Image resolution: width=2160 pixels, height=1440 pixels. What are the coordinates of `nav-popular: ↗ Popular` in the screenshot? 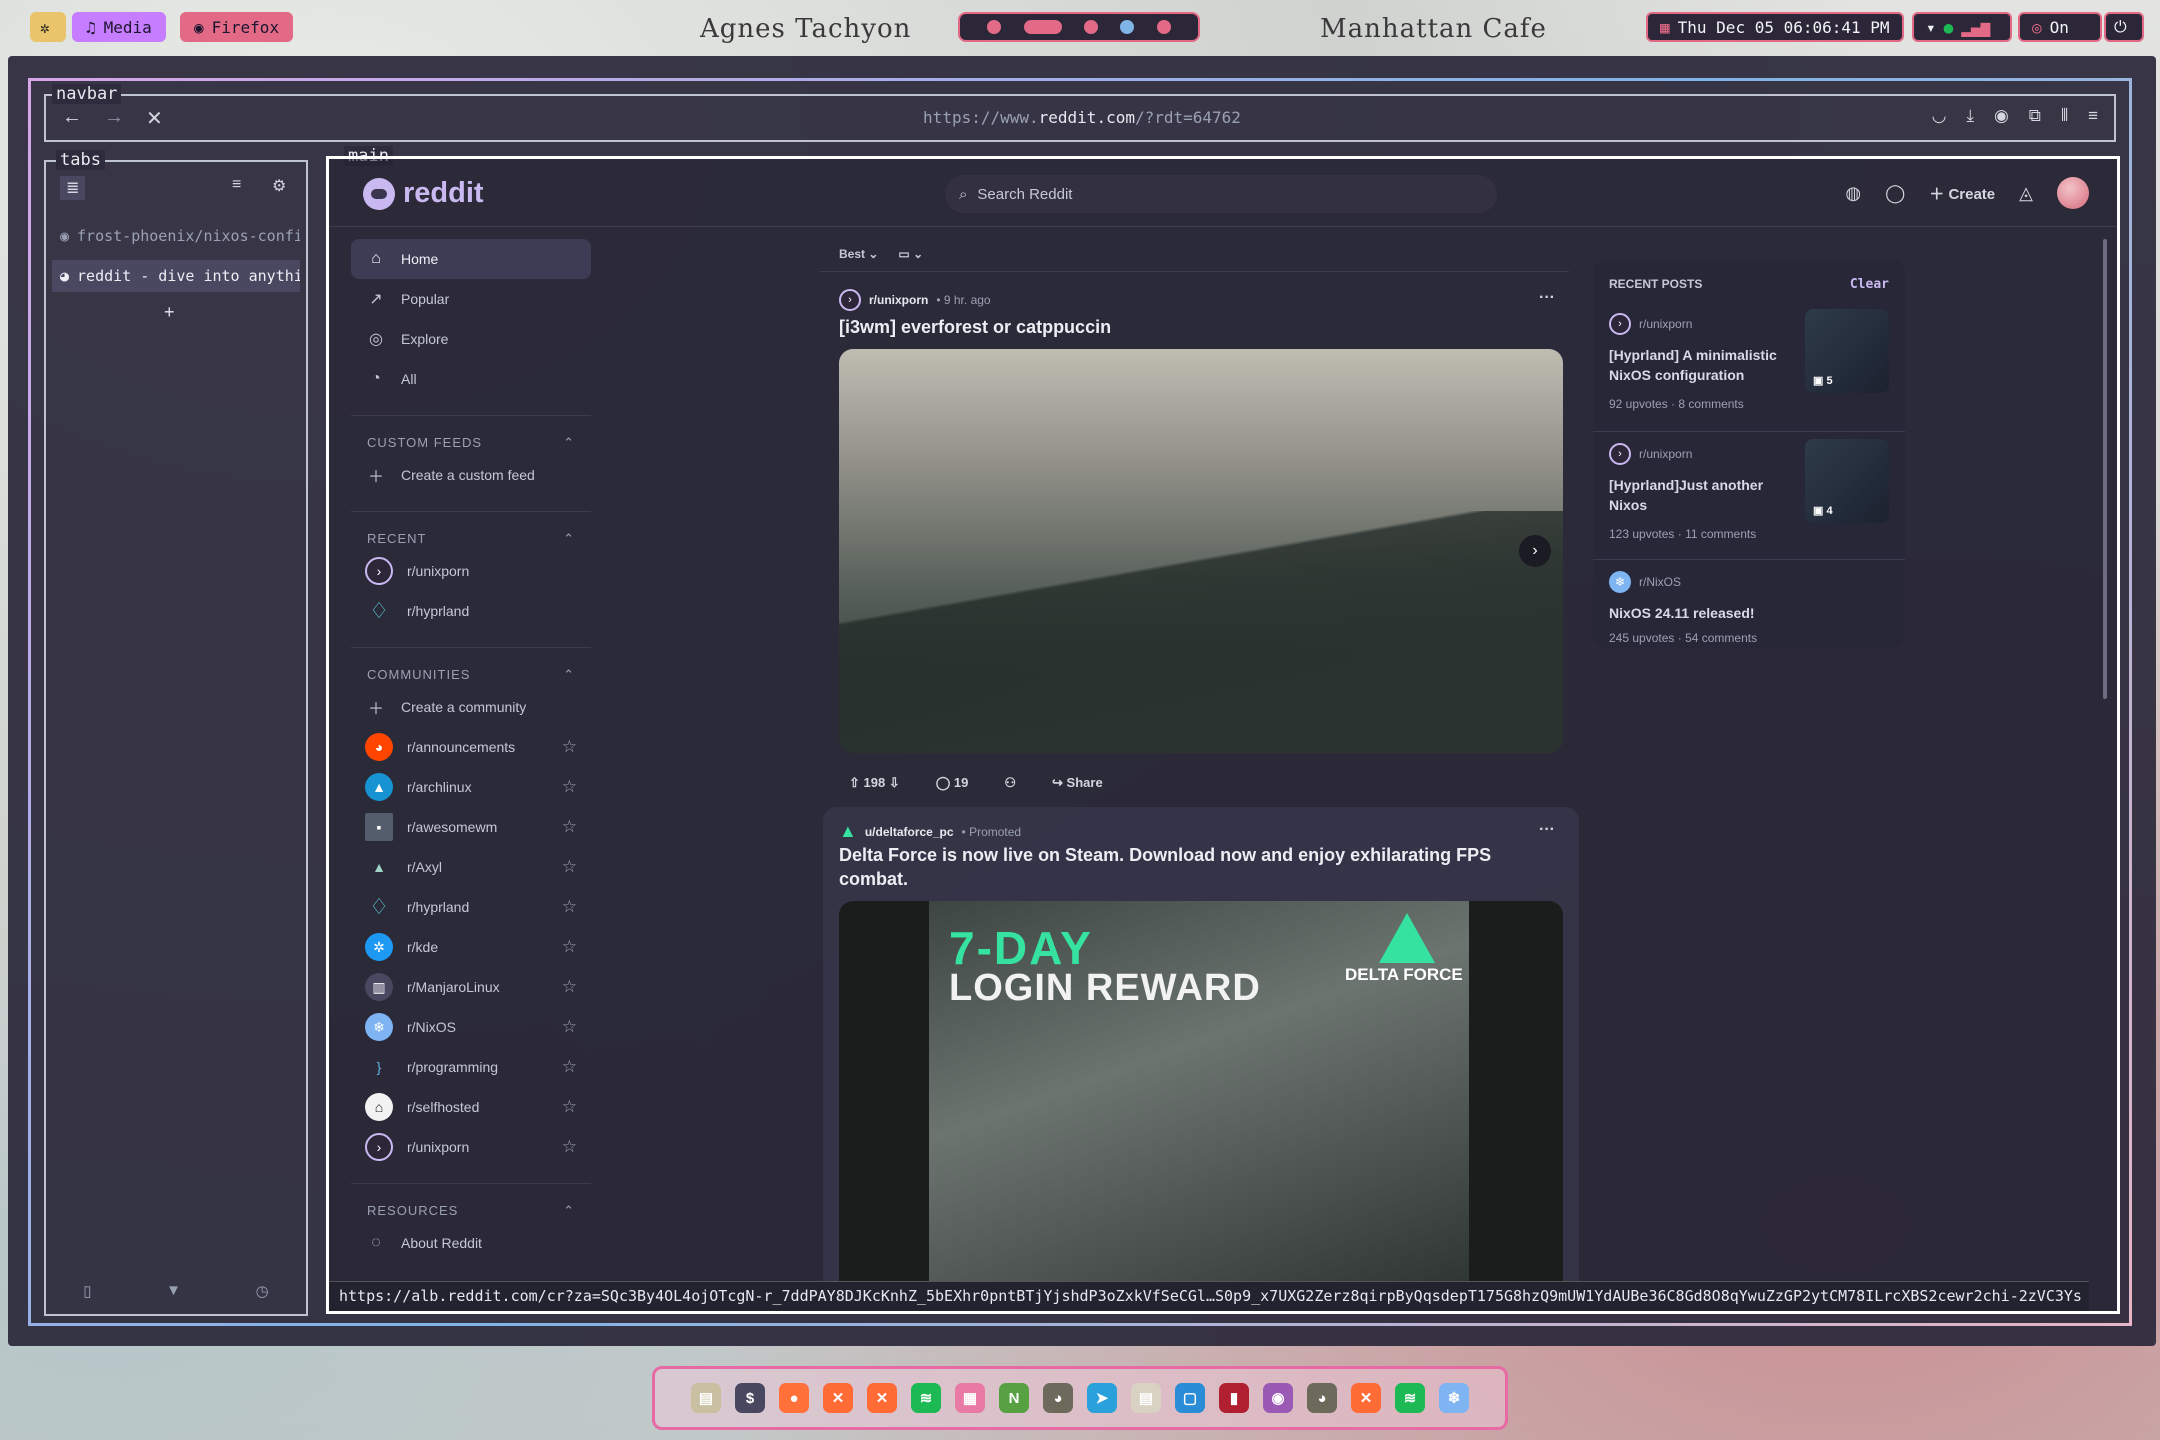 It's located at (471, 299).